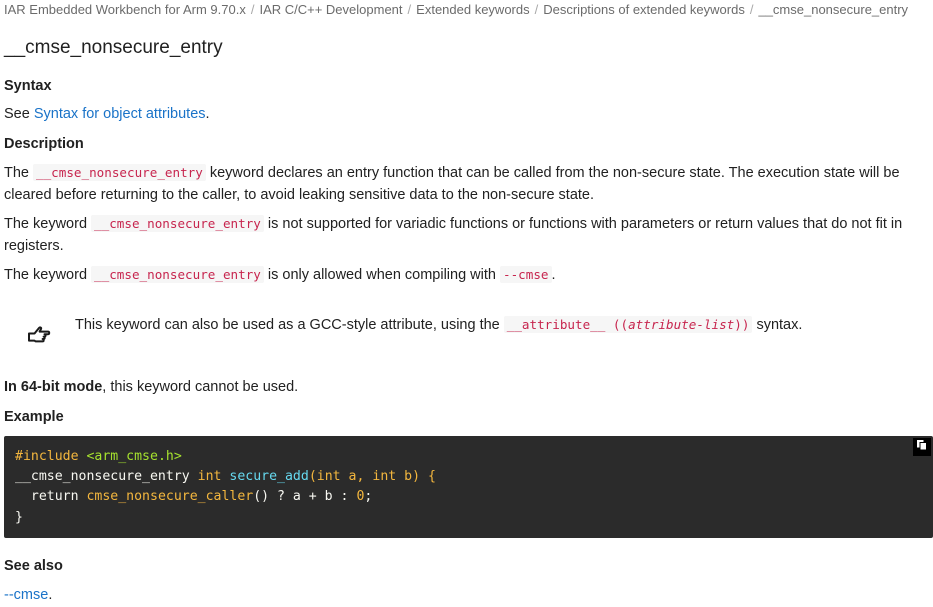  Describe the element at coordinates (48, 224) in the screenshot. I see `desc2-pre: The keyword` at that location.